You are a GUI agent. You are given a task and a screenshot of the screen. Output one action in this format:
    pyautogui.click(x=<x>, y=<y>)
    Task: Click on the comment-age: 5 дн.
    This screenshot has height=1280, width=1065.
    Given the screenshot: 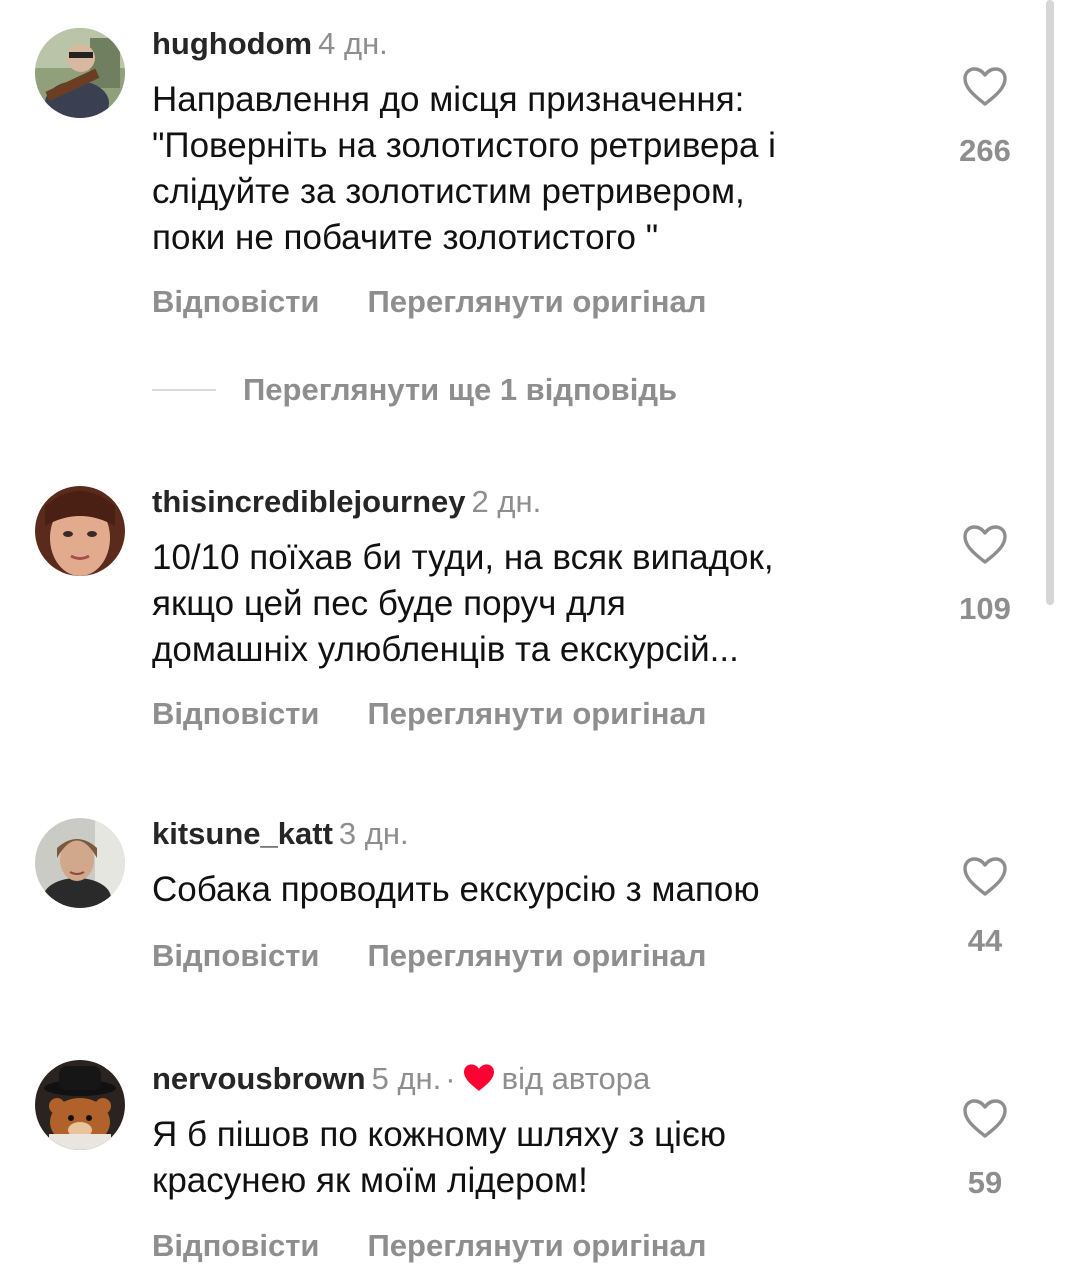 What is the action you would take?
    pyautogui.click(x=406, y=1078)
    